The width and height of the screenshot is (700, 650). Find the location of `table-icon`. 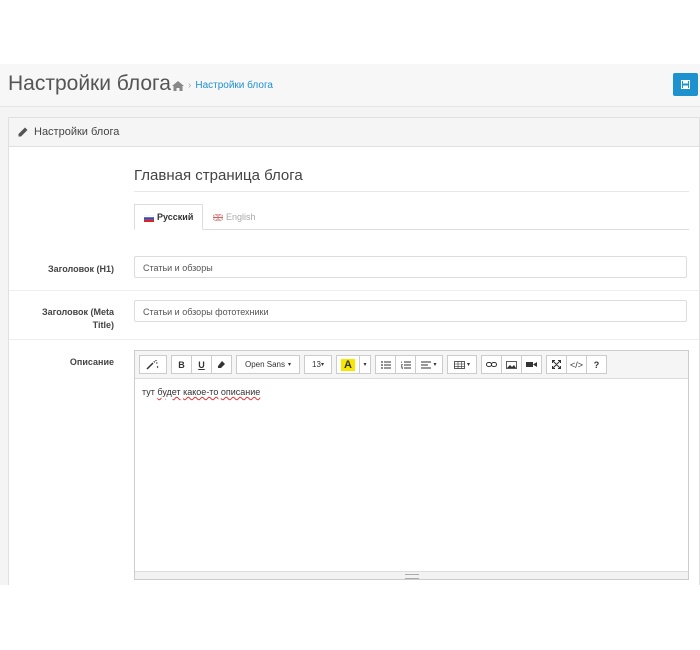

table-icon is located at coordinates (459, 364).